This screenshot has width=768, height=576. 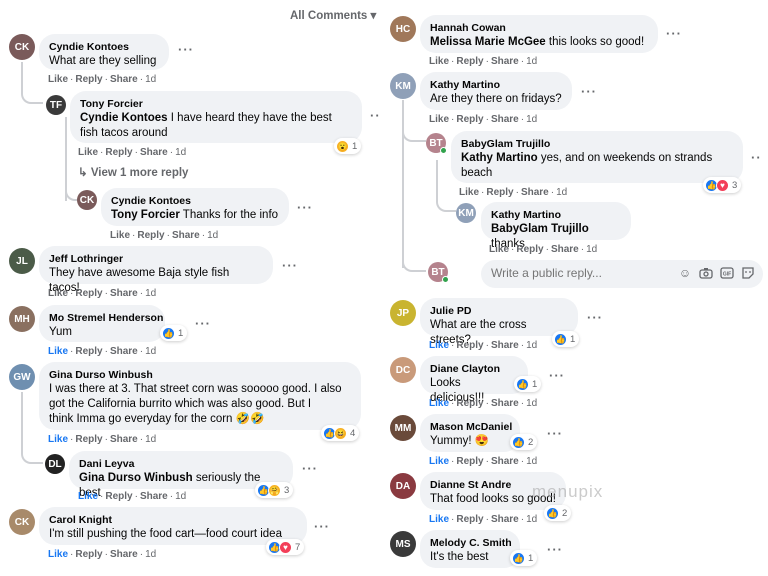 What do you see at coordinates (133, 172) in the screenshot?
I see `view-more-replies-link: ↳ View 1 more reply` at bounding box center [133, 172].